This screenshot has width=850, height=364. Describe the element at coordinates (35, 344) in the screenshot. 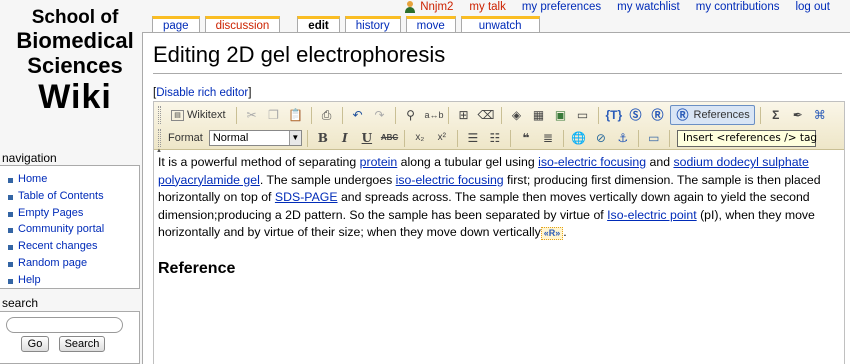

I see `go-button: Go` at that location.